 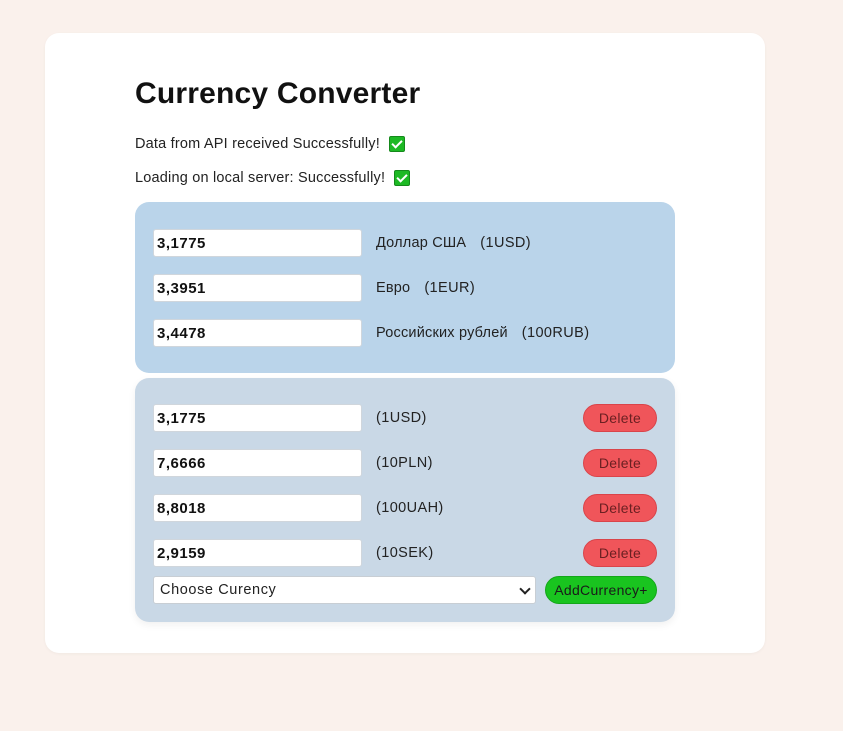 What do you see at coordinates (450, 288) in the screenshot?
I see `currency-code: (1EUR)` at bounding box center [450, 288].